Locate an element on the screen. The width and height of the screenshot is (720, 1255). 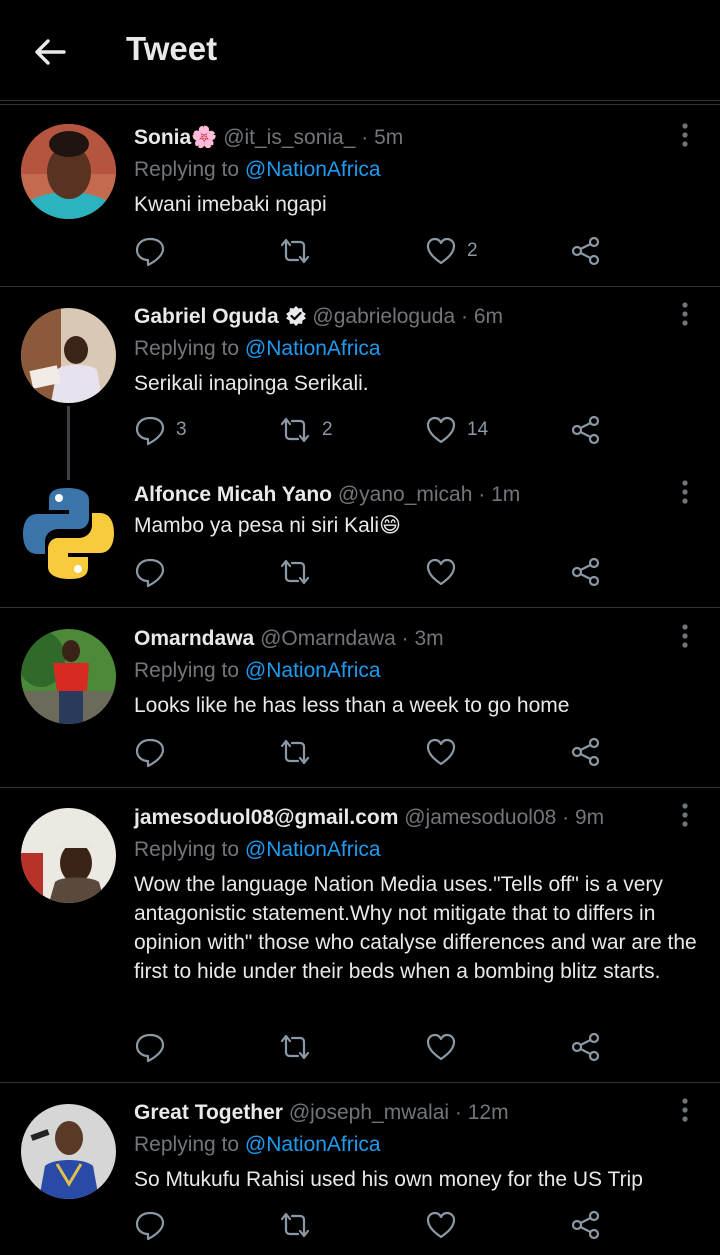
timestamp: 12m is located at coordinates (488, 1112).